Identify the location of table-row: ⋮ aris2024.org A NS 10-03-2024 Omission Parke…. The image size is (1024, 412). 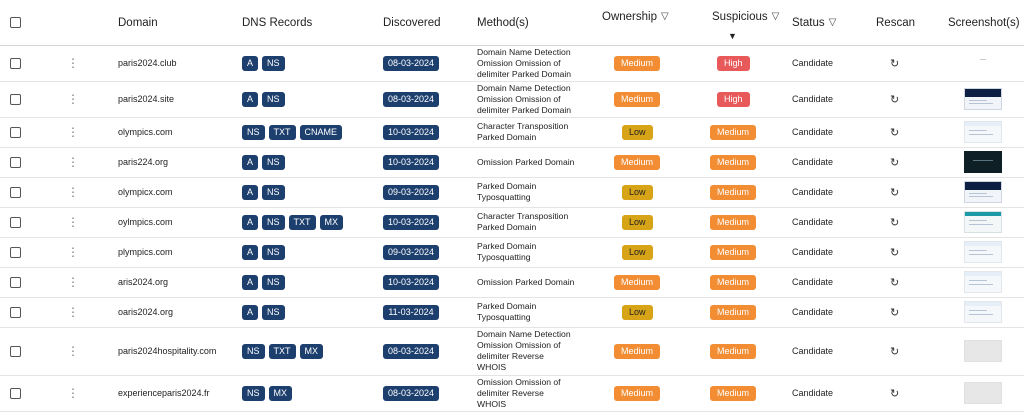
(512, 282).